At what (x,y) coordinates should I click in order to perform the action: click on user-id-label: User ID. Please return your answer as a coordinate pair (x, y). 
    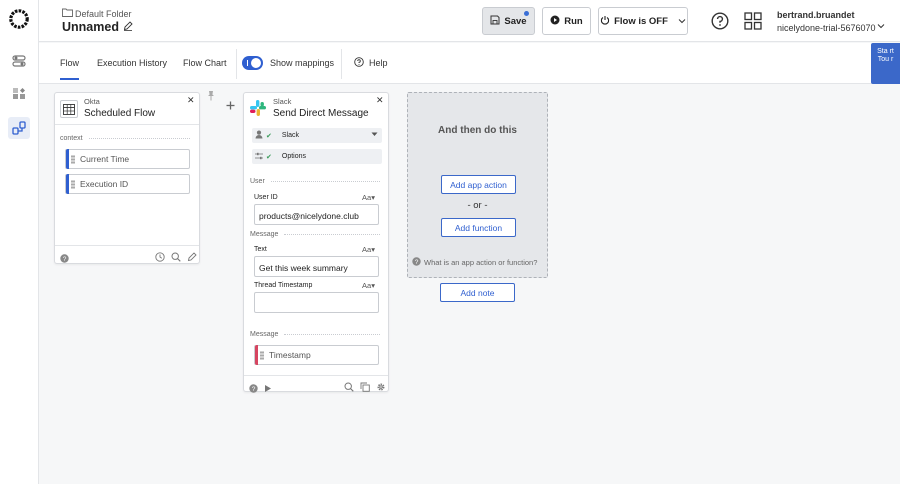
    Looking at the image, I should click on (266, 197).